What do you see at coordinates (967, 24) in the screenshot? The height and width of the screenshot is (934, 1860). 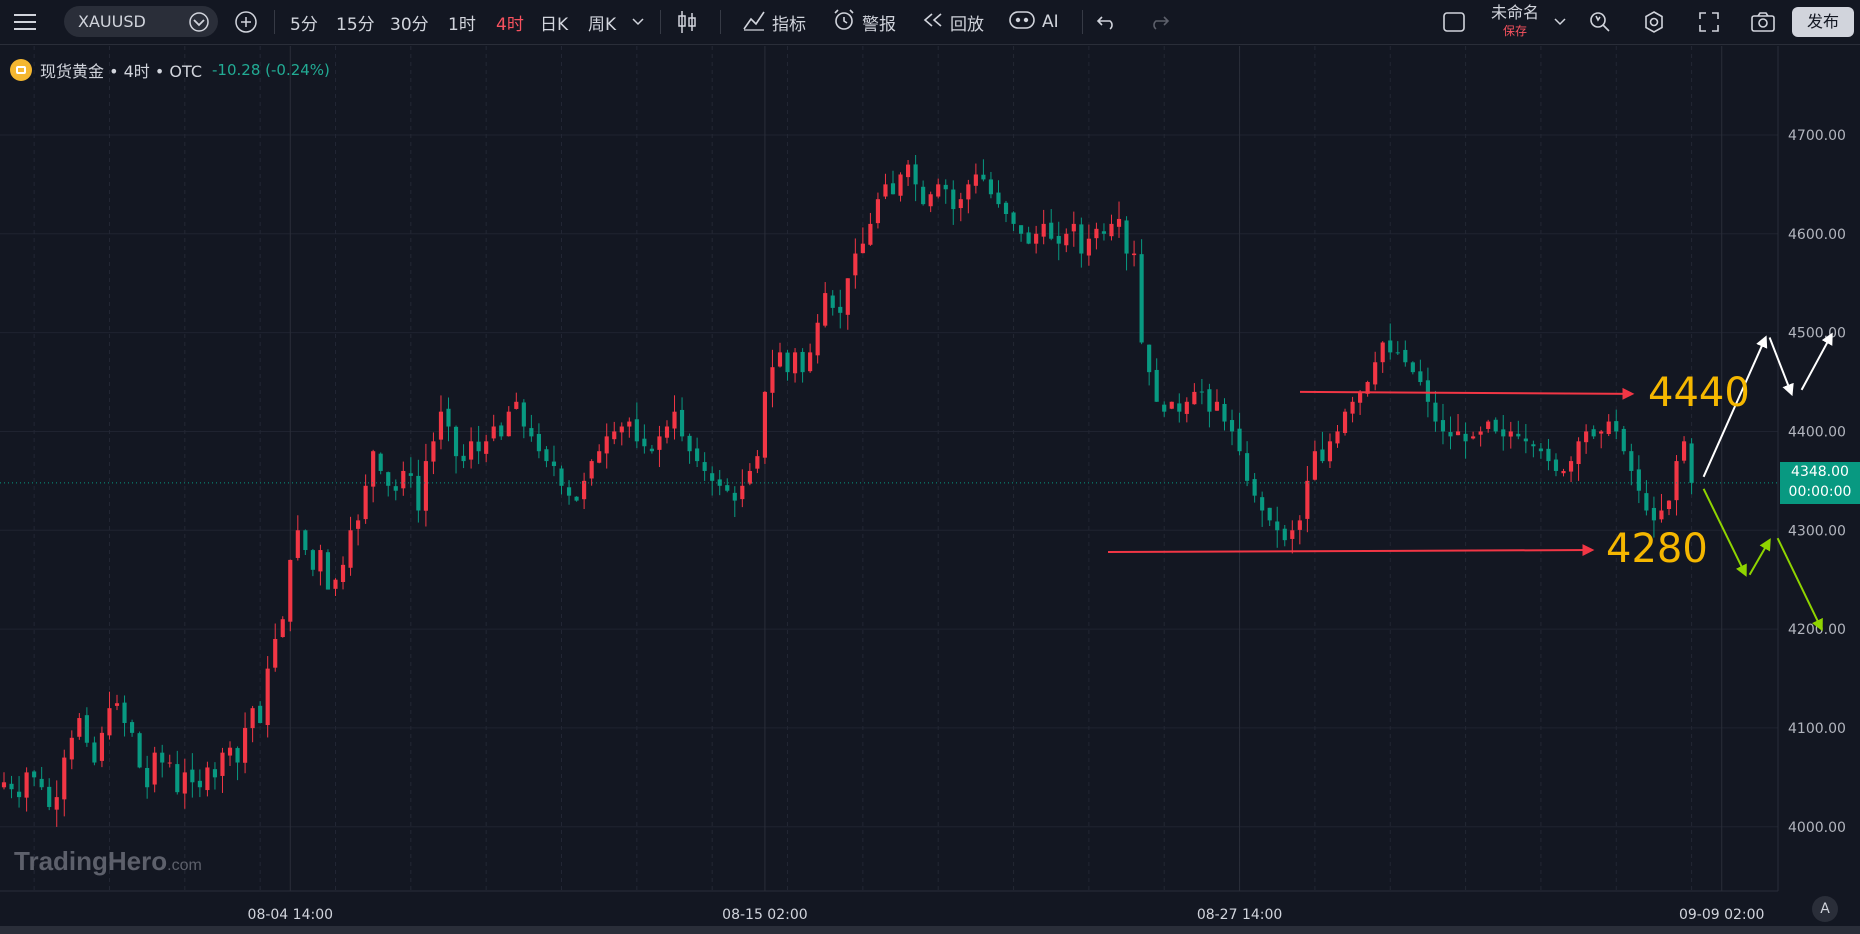 I see `replay-label: 回放` at bounding box center [967, 24].